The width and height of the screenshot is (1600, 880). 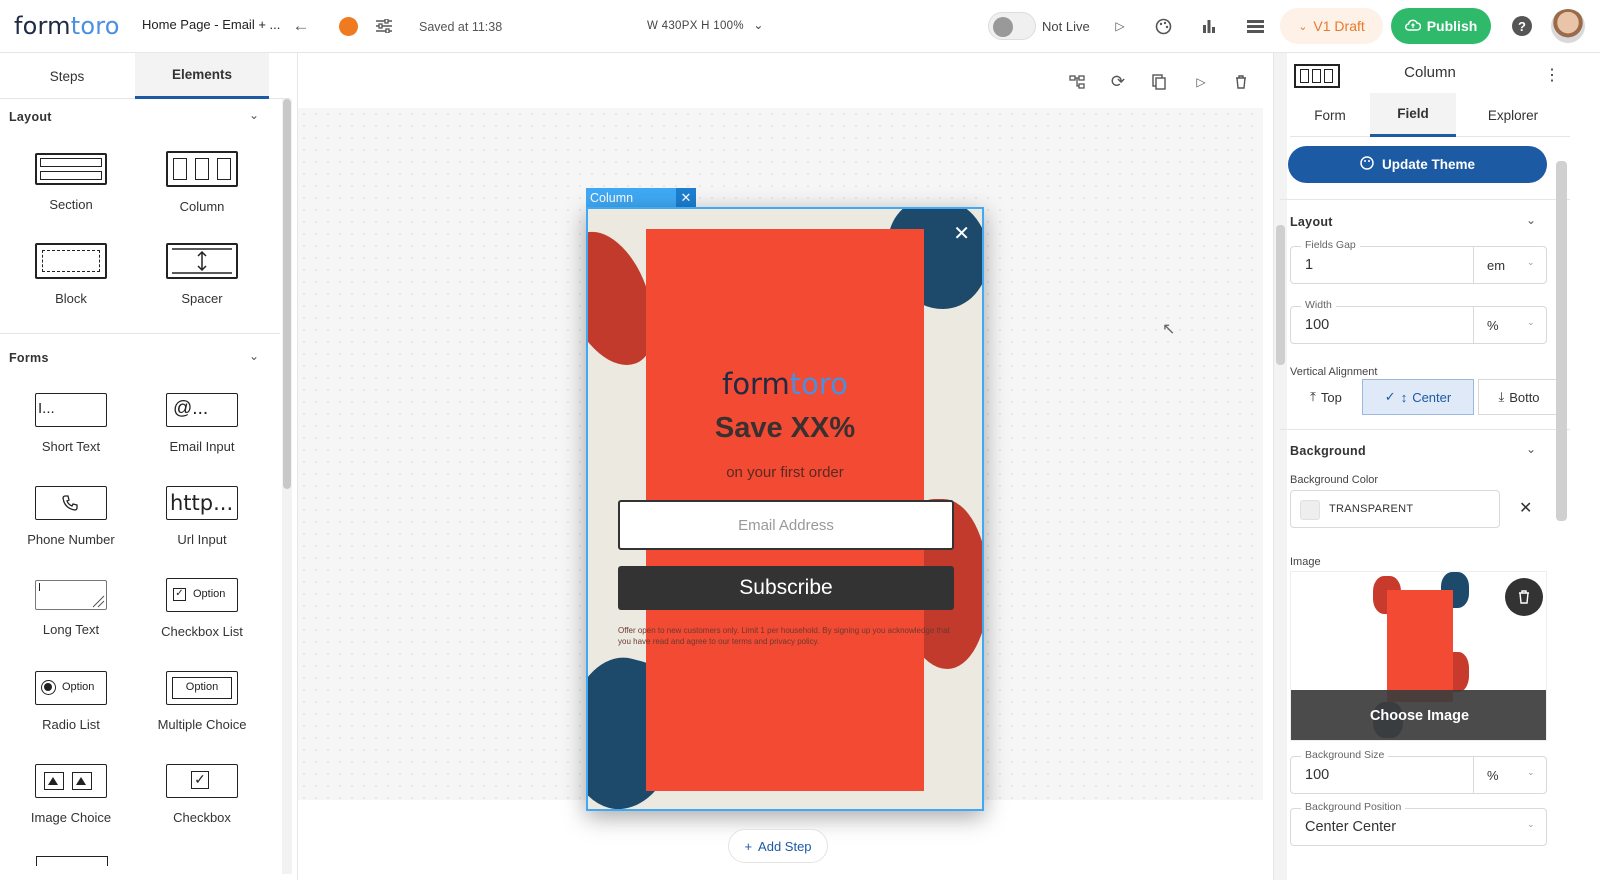 What do you see at coordinates (1552, 75) in the screenshot?
I see `more-options-icon: ⋮` at bounding box center [1552, 75].